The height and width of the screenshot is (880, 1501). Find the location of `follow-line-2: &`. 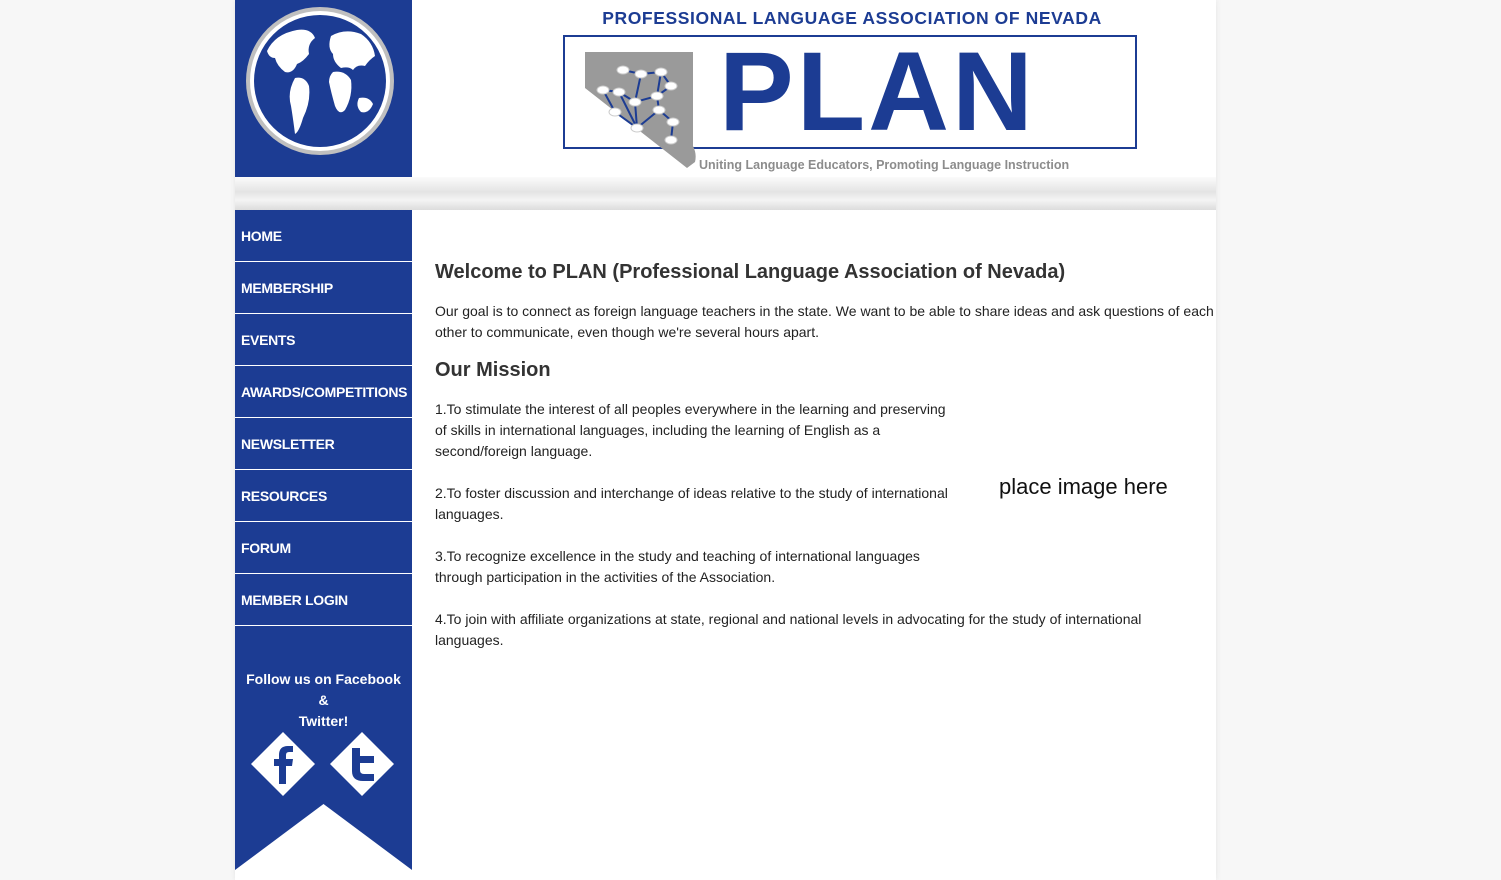

follow-line-2: & is located at coordinates (323, 700).